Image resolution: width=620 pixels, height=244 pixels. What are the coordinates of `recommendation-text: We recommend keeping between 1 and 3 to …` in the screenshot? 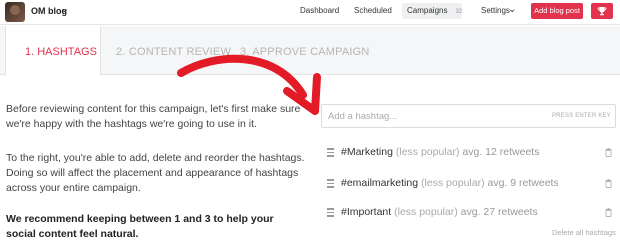 It's located at (140, 226).